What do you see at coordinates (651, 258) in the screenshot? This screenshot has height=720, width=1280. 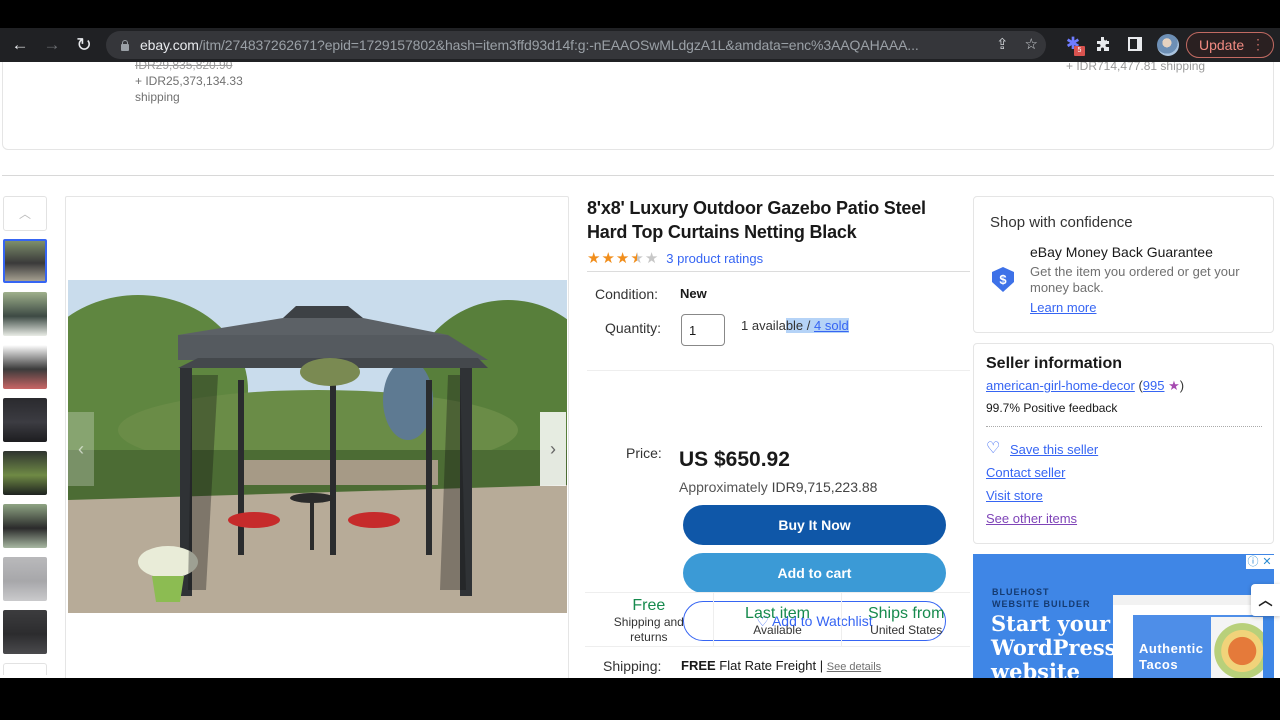 I see `star-empty-icon: ★` at bounding box center [651, 258].